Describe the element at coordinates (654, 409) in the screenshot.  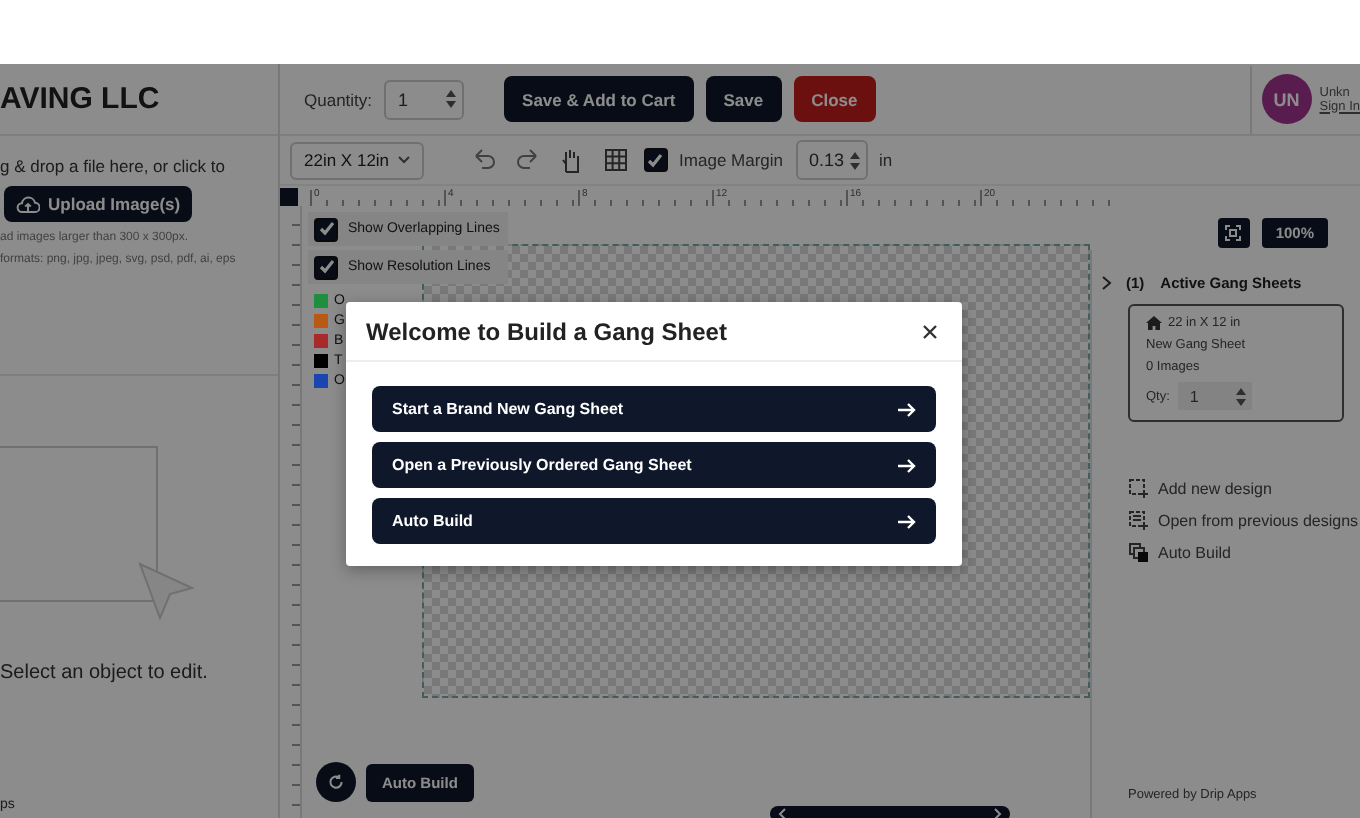
I see `modal-option-button: Start a Brand New Gang Sheet` at that location.